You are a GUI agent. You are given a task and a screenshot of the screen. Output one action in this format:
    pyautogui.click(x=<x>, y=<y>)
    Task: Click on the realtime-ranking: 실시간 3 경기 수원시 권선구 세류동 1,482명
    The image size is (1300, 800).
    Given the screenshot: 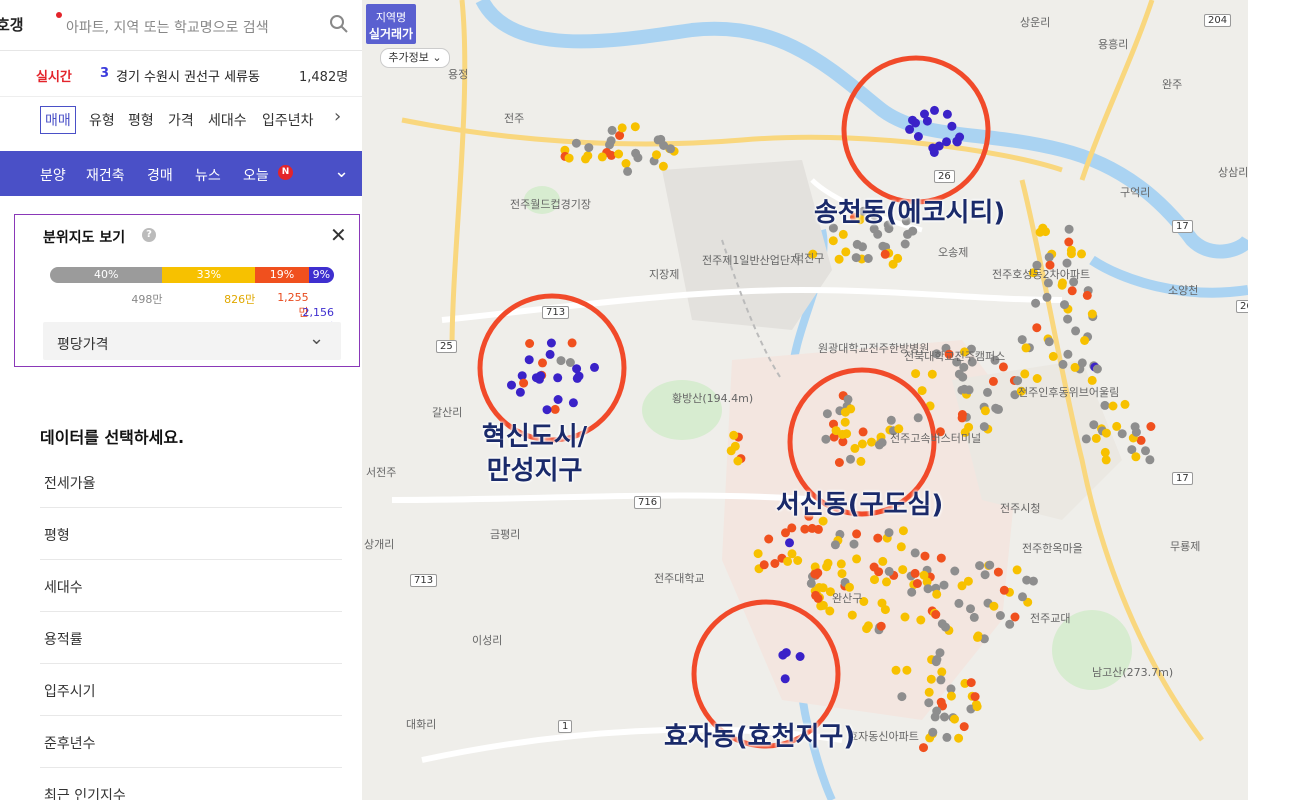 What is the action you would take?
    pyautogui.click(x=181, y=73)
    